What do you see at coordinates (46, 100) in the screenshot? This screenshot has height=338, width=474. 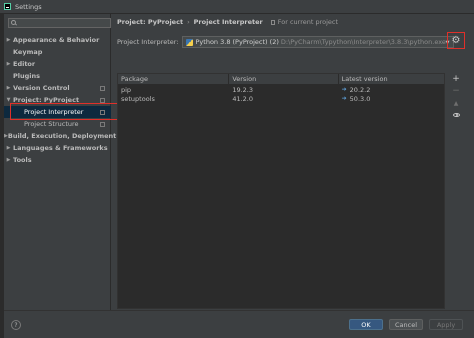 I see `tree-item-label: Project: PyProject` at bounding box center [46, 100].